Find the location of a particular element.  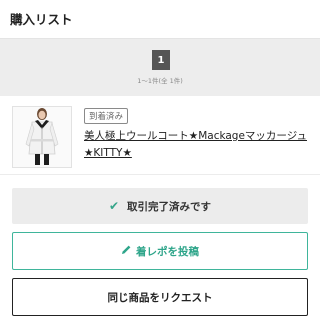

transaction-complete-button: ✔ 取引完了済みです is located at coordinates (160, 206).